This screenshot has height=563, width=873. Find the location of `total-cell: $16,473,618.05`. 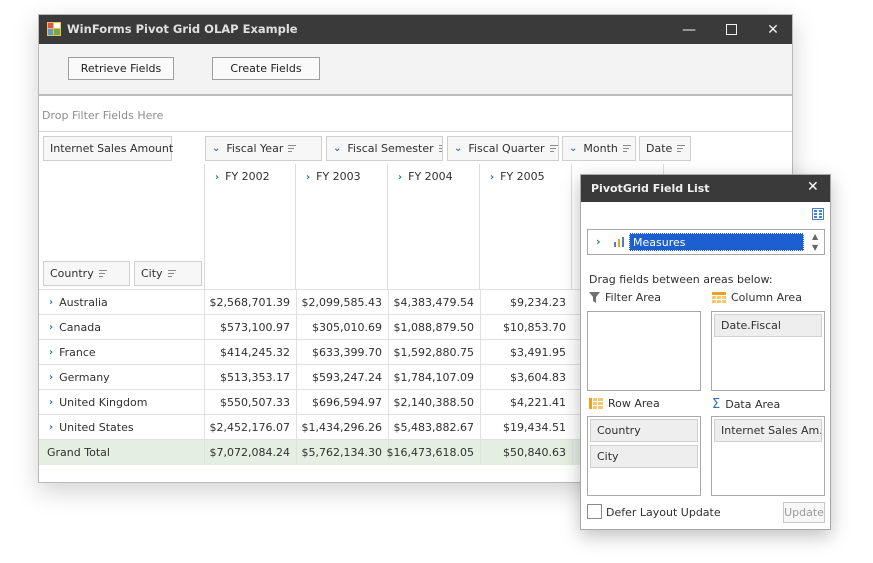

total-cell: $16,473,618.05 is located at coordinates (433, 452).